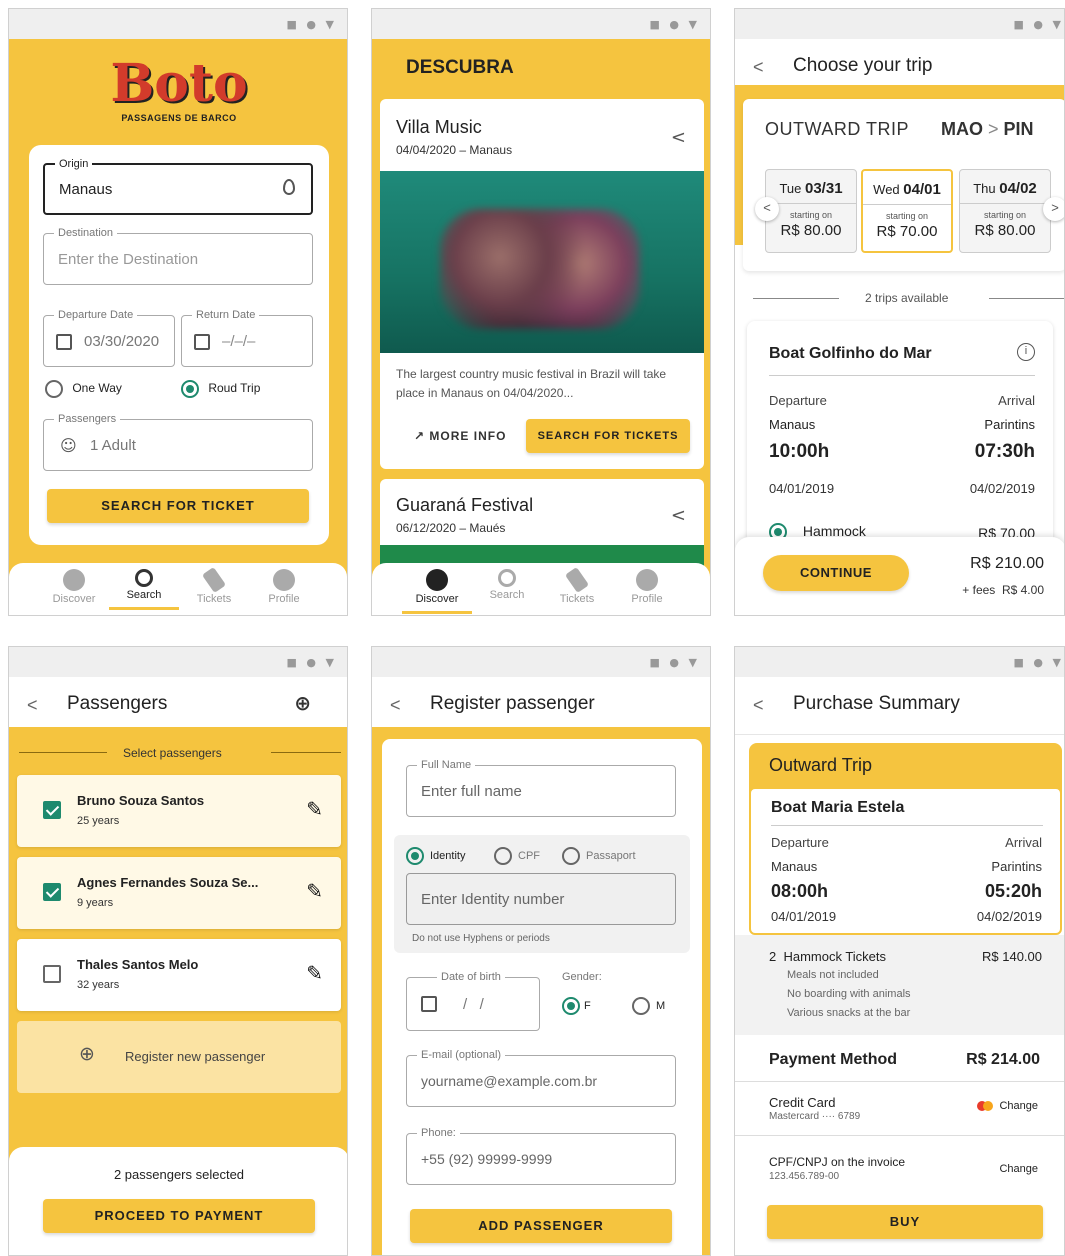 Image resolution: width=1065 pixels, height=1256 pixels. Describe the element at coordinates (289, 187) in the screenshot. I see `location-pin-icon` at that location.